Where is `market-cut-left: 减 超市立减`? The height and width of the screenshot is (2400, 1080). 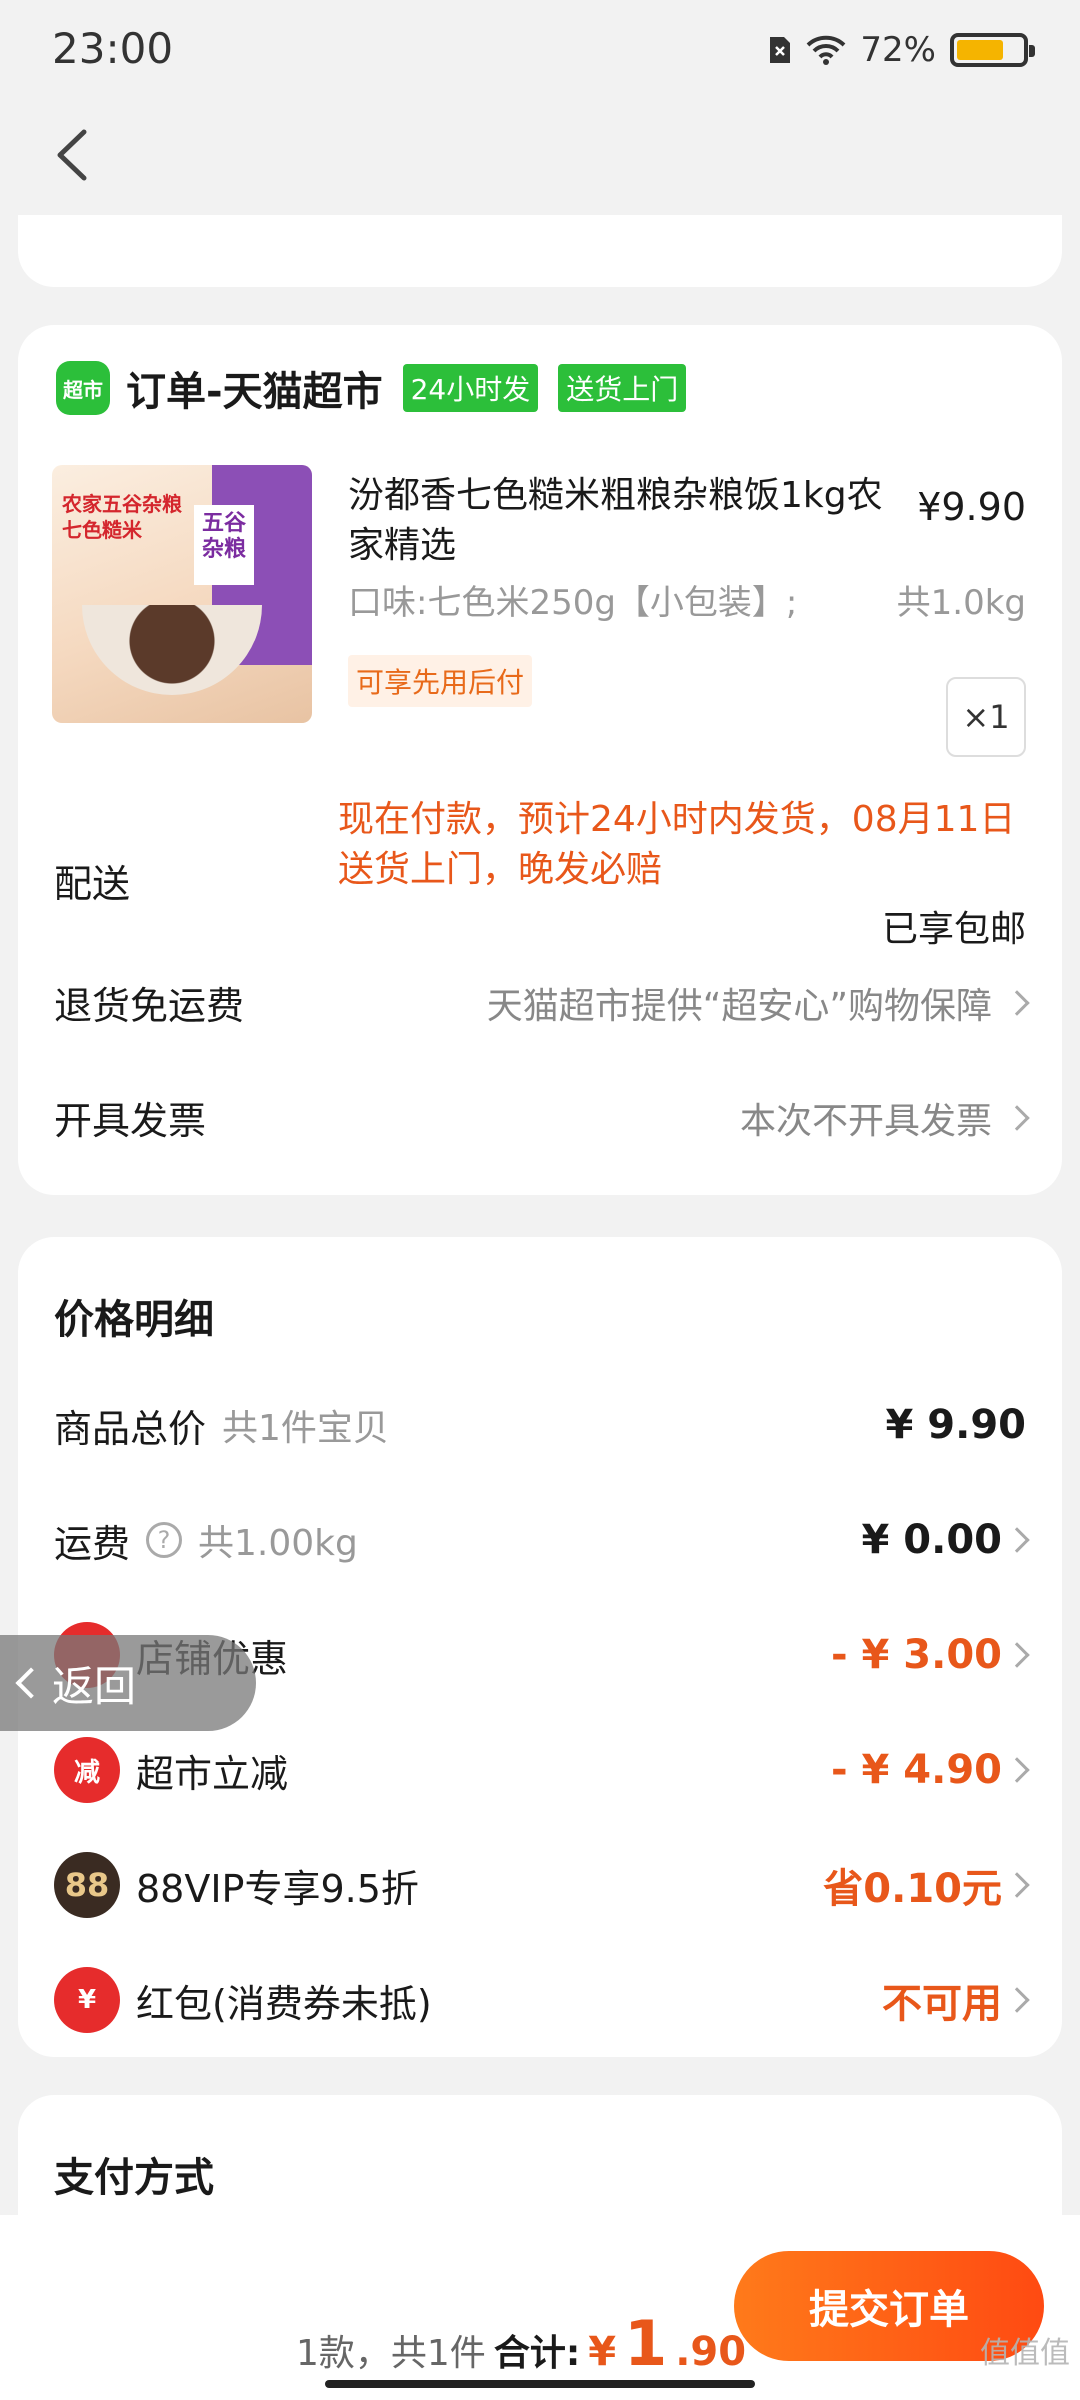 market-cut-left: 减 超市立减 is located at coordinates (171, 1770).